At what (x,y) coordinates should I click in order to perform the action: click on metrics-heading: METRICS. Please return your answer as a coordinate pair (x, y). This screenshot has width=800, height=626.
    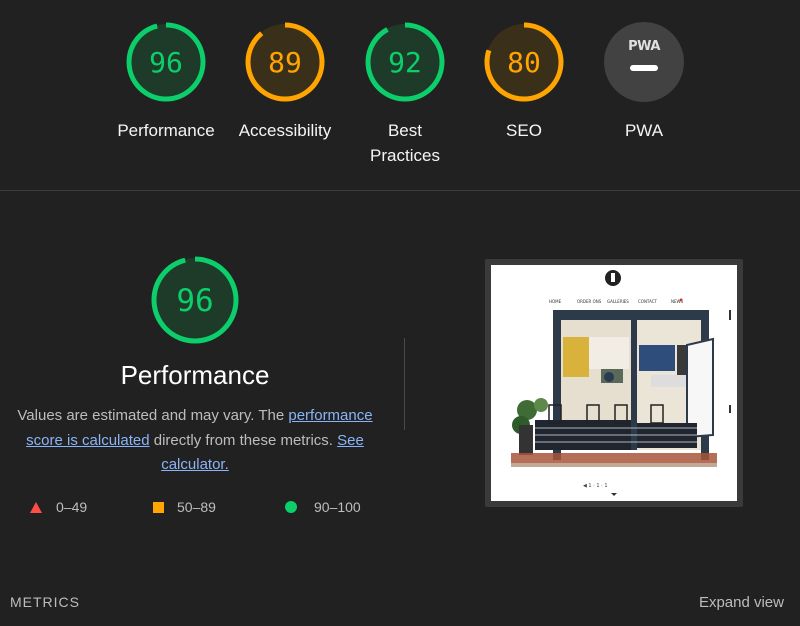
    Looking at the image, I should click on (45, 602).